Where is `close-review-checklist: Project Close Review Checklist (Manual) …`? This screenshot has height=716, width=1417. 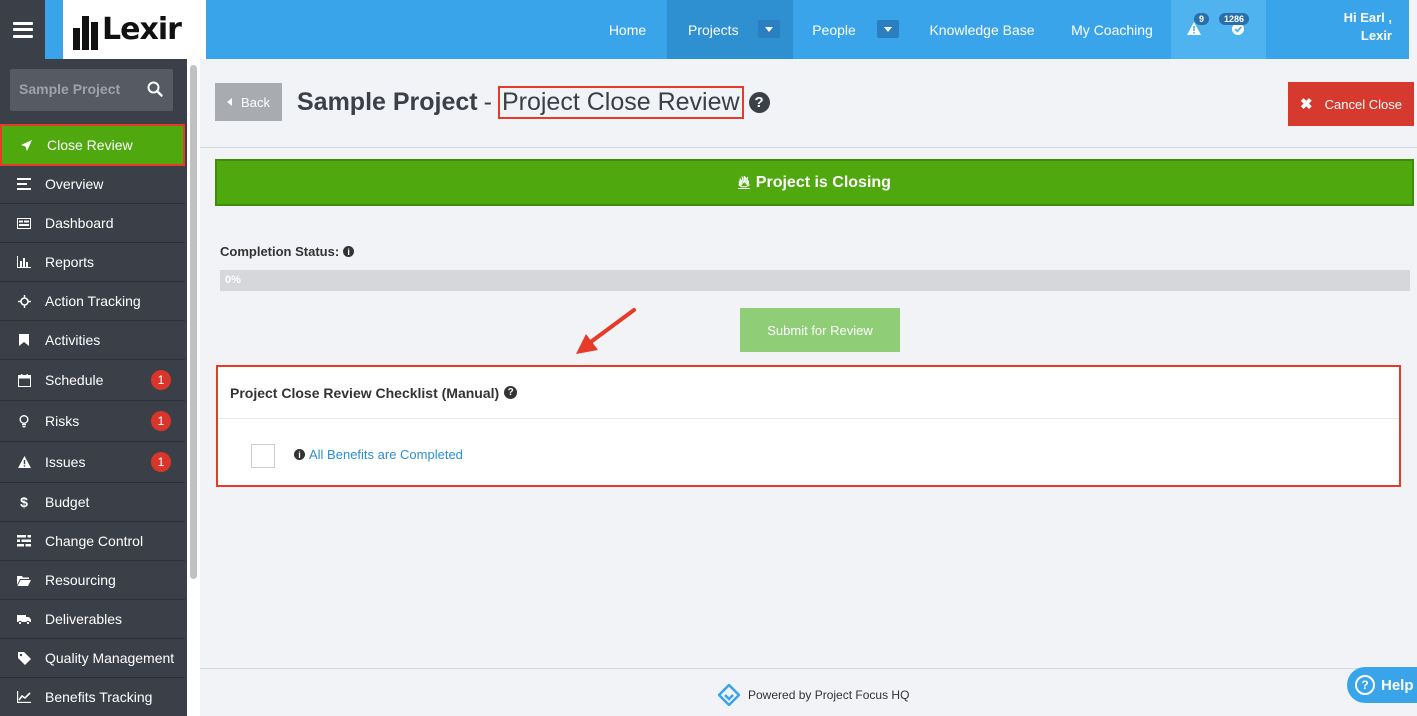 close-review-checklist: Project Close Review Checklist (Manual) … is located at coordinates (808, 426).